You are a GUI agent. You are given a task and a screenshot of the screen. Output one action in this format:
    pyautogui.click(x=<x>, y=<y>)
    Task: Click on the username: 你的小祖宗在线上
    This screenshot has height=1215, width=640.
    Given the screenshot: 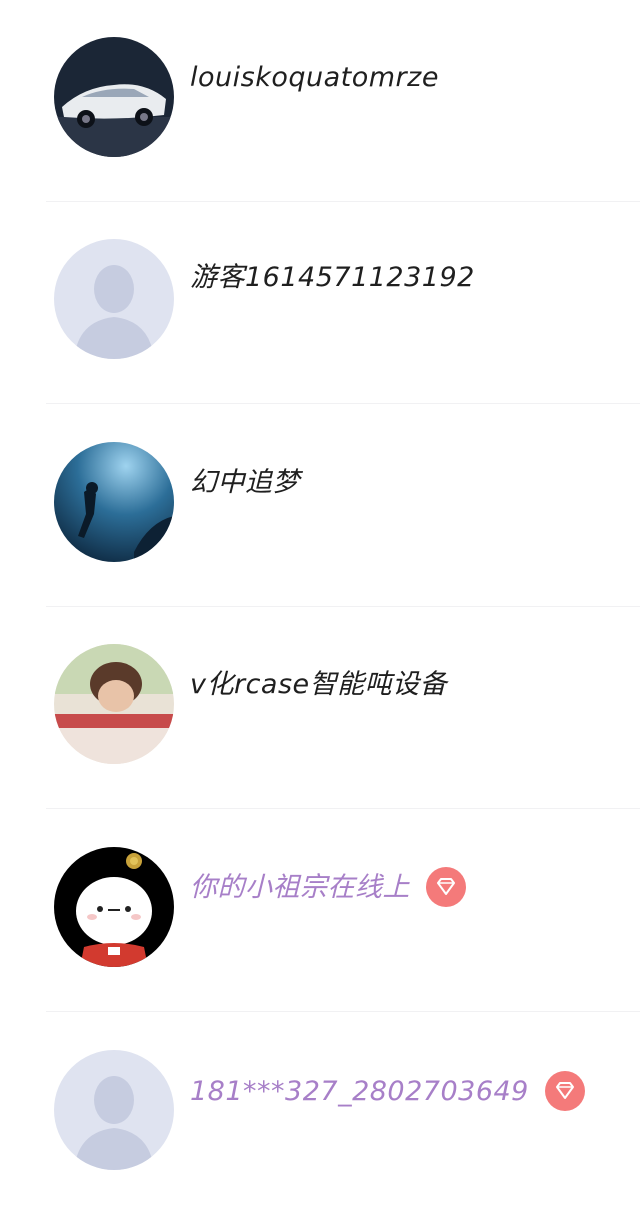 What is the action you would take?
    pyautogui.click(x=328, y=886)
    